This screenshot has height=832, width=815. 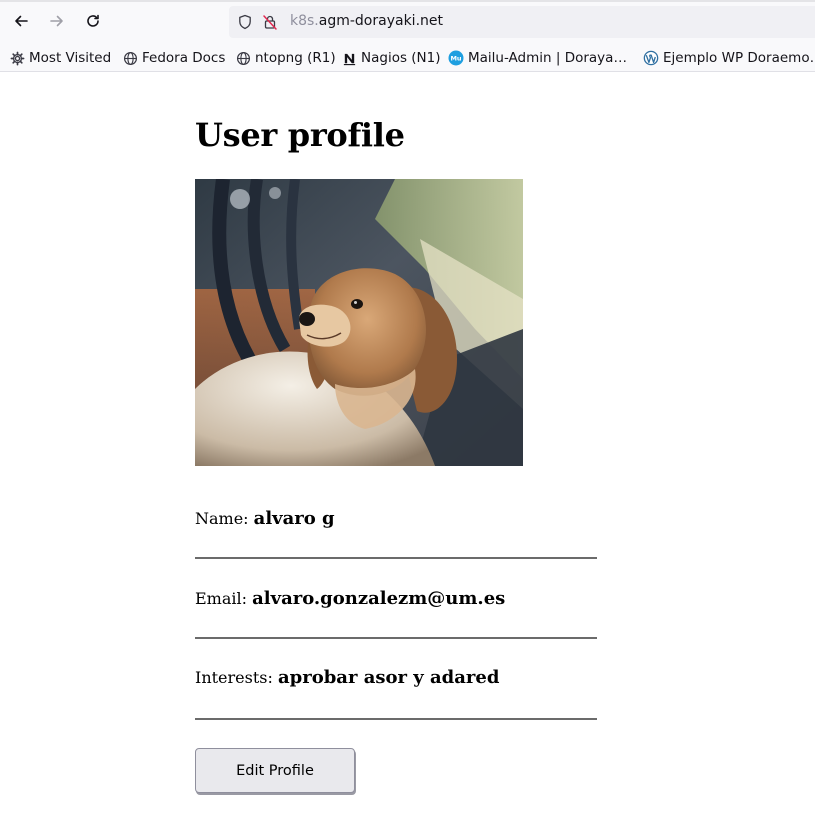 I want to click on back-button, so click(x=21, y=21).